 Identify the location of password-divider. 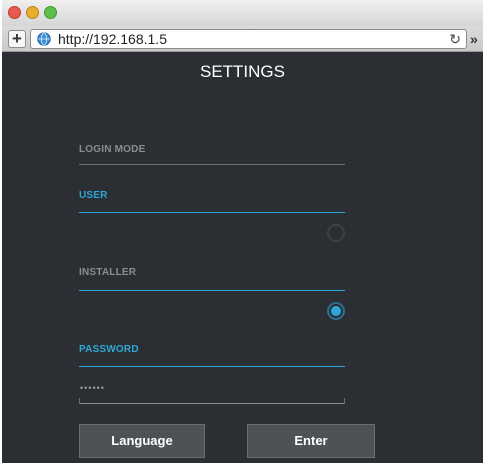
(212, 366).